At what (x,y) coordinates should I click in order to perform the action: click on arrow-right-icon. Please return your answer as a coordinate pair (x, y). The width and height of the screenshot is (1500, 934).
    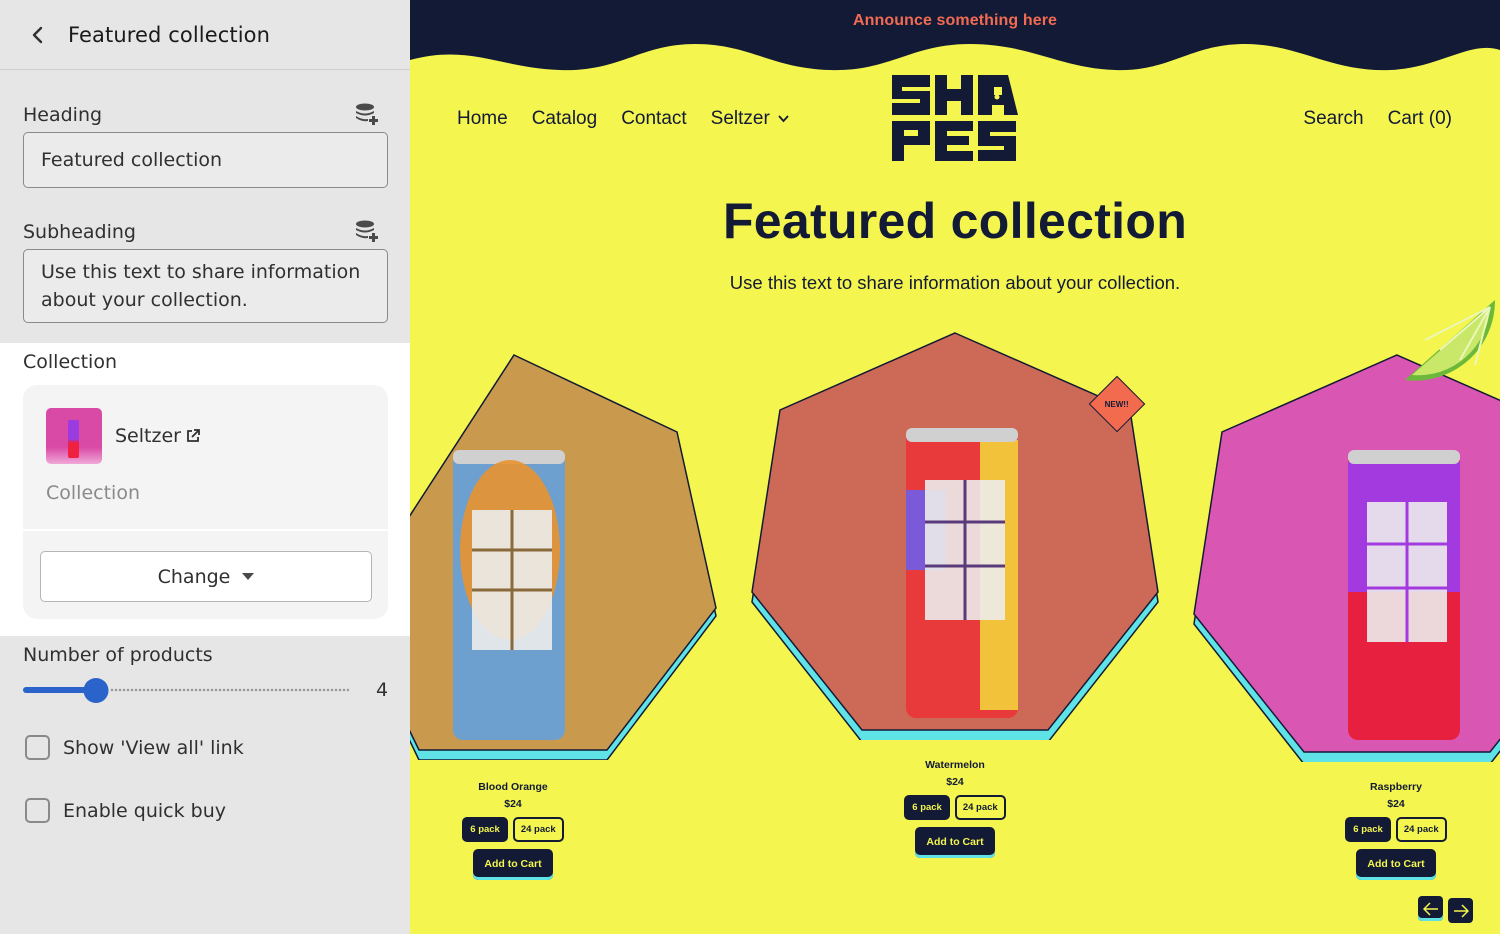
    Looking at the image, I should click on (1461, 910).